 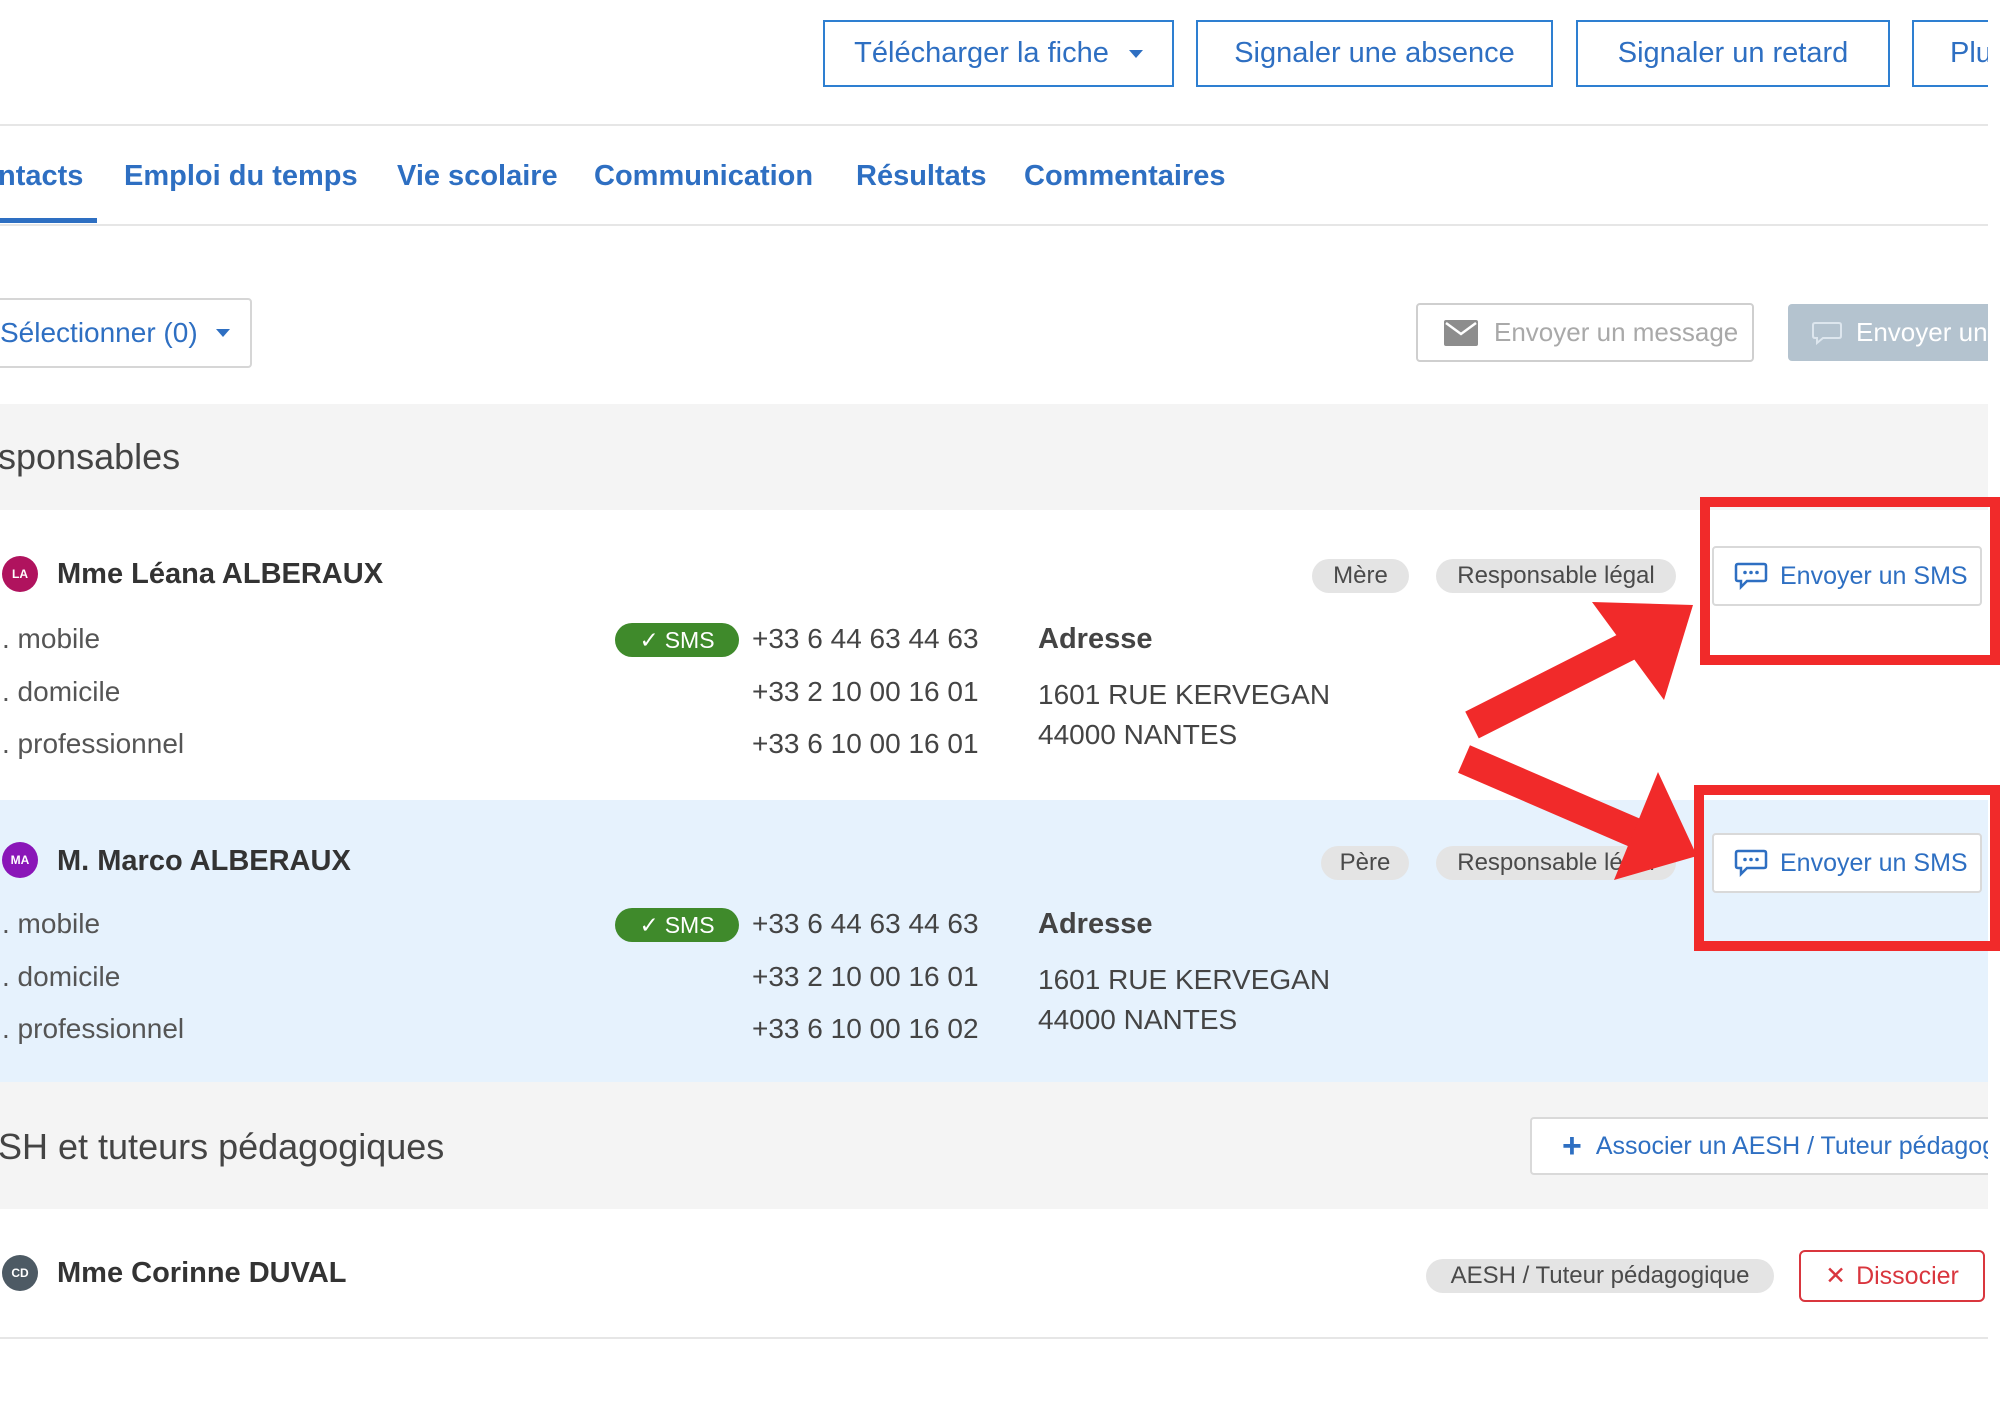 What do you see at coordinates (1577, 741) in the screenshot?
I see `annotation-arrows` at bounding box center [1577, 741].